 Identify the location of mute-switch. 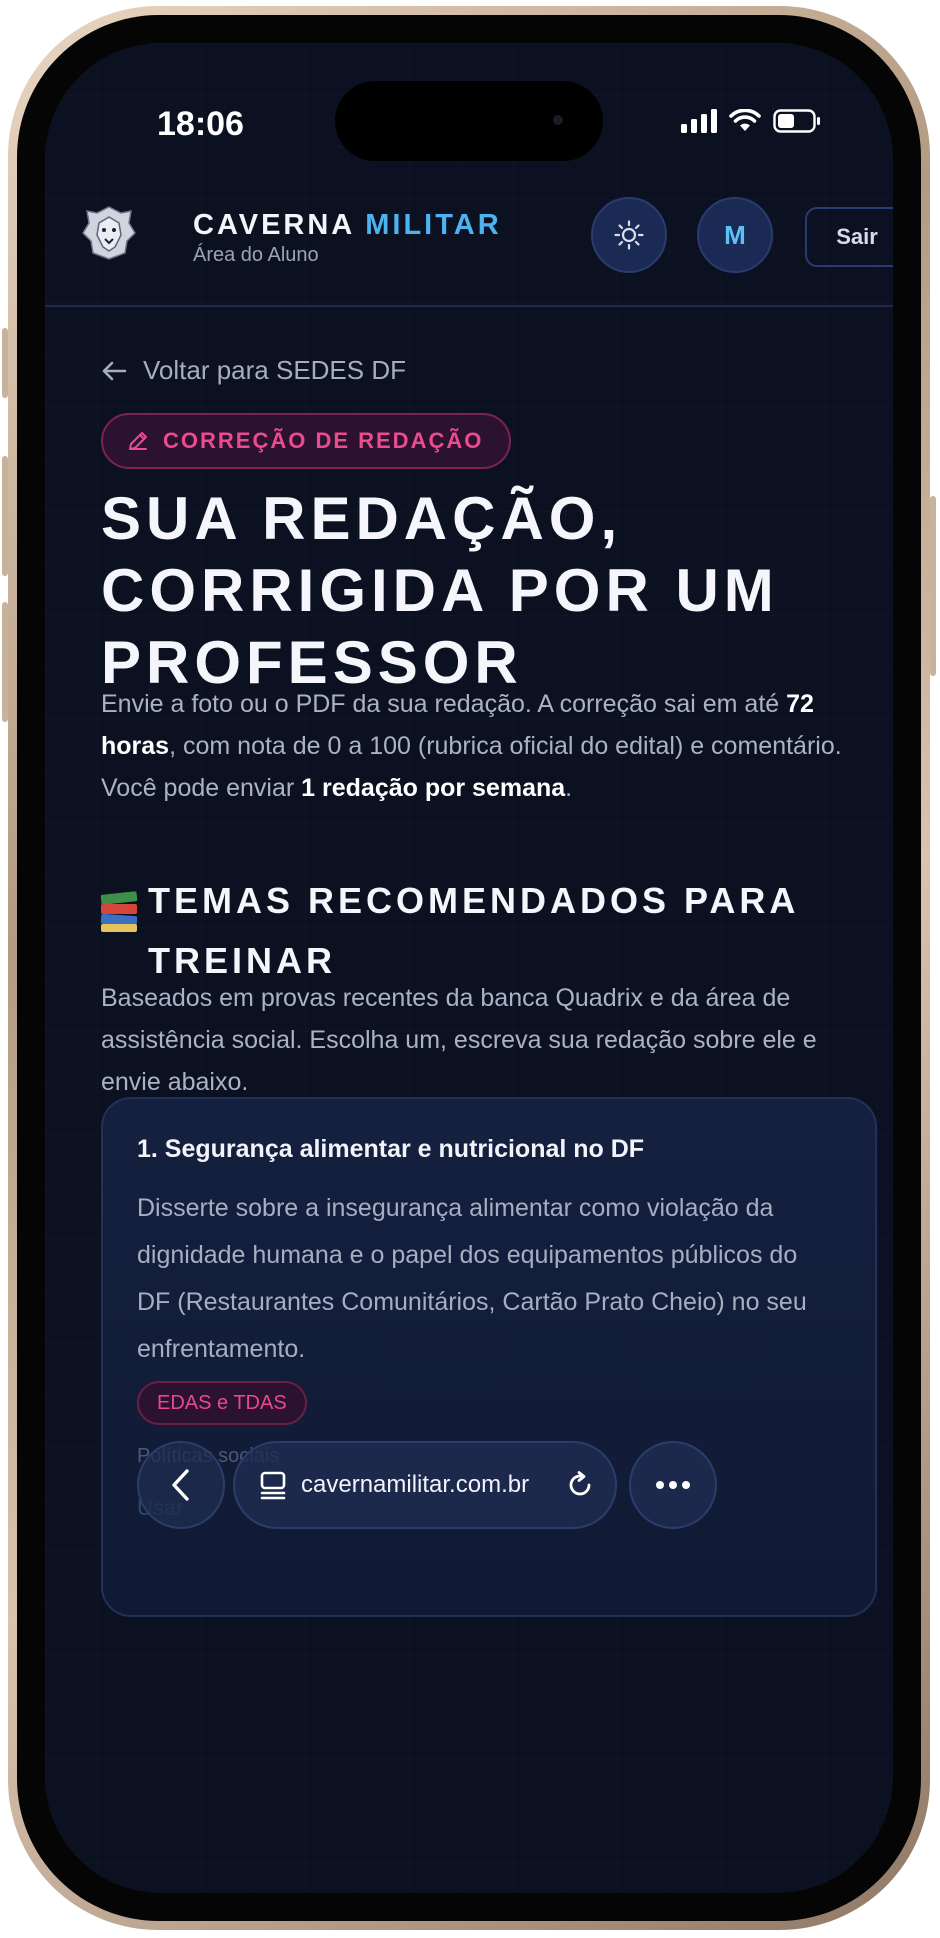
(5, 363).